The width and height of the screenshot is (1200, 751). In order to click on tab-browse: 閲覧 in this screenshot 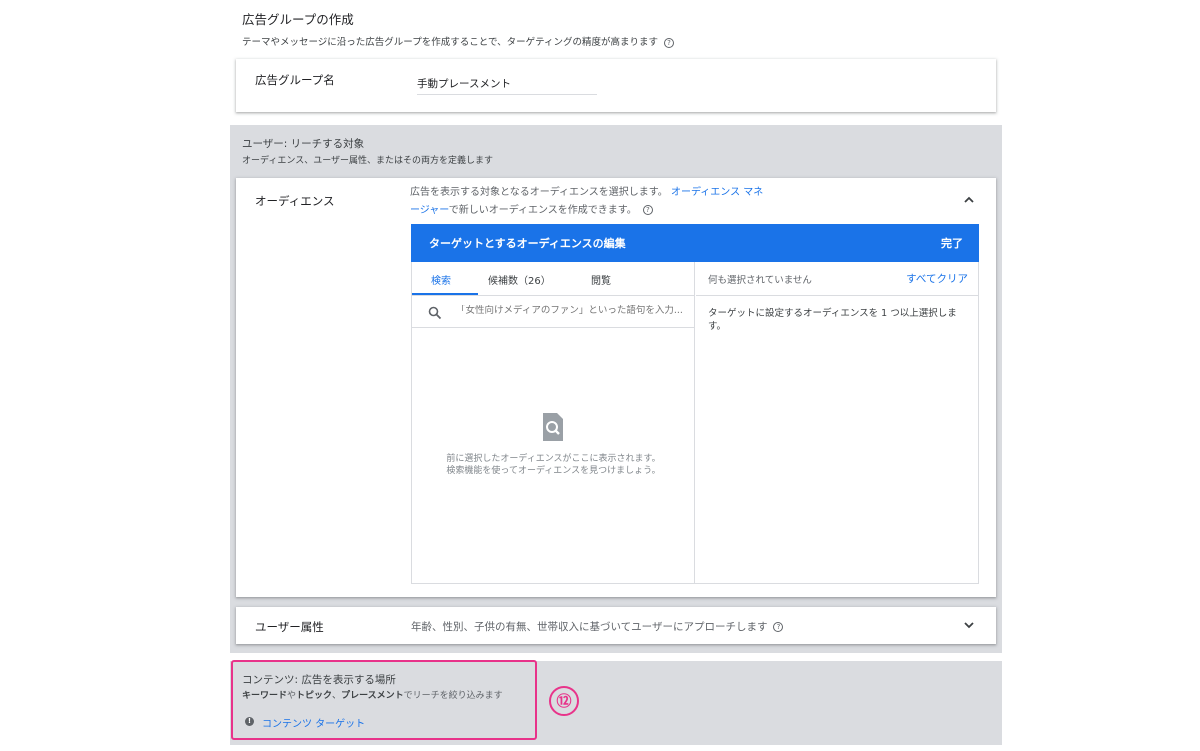, I will do `click(601, 279)`.